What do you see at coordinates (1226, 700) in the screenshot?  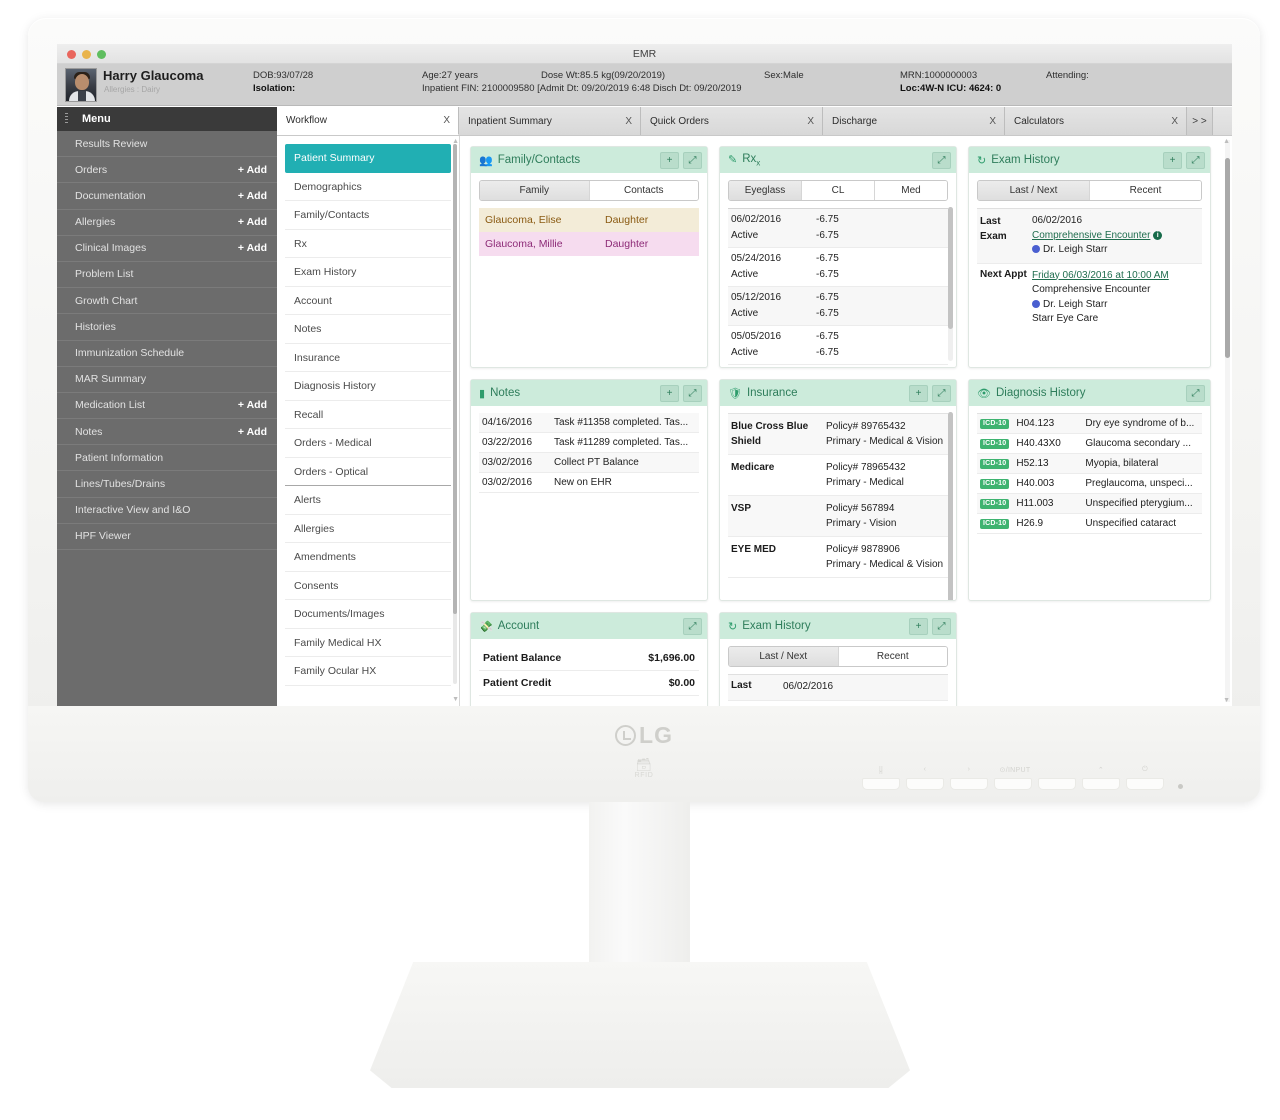 I see `scroll-down-icon: ▼` at bounding box center [1226, 700].